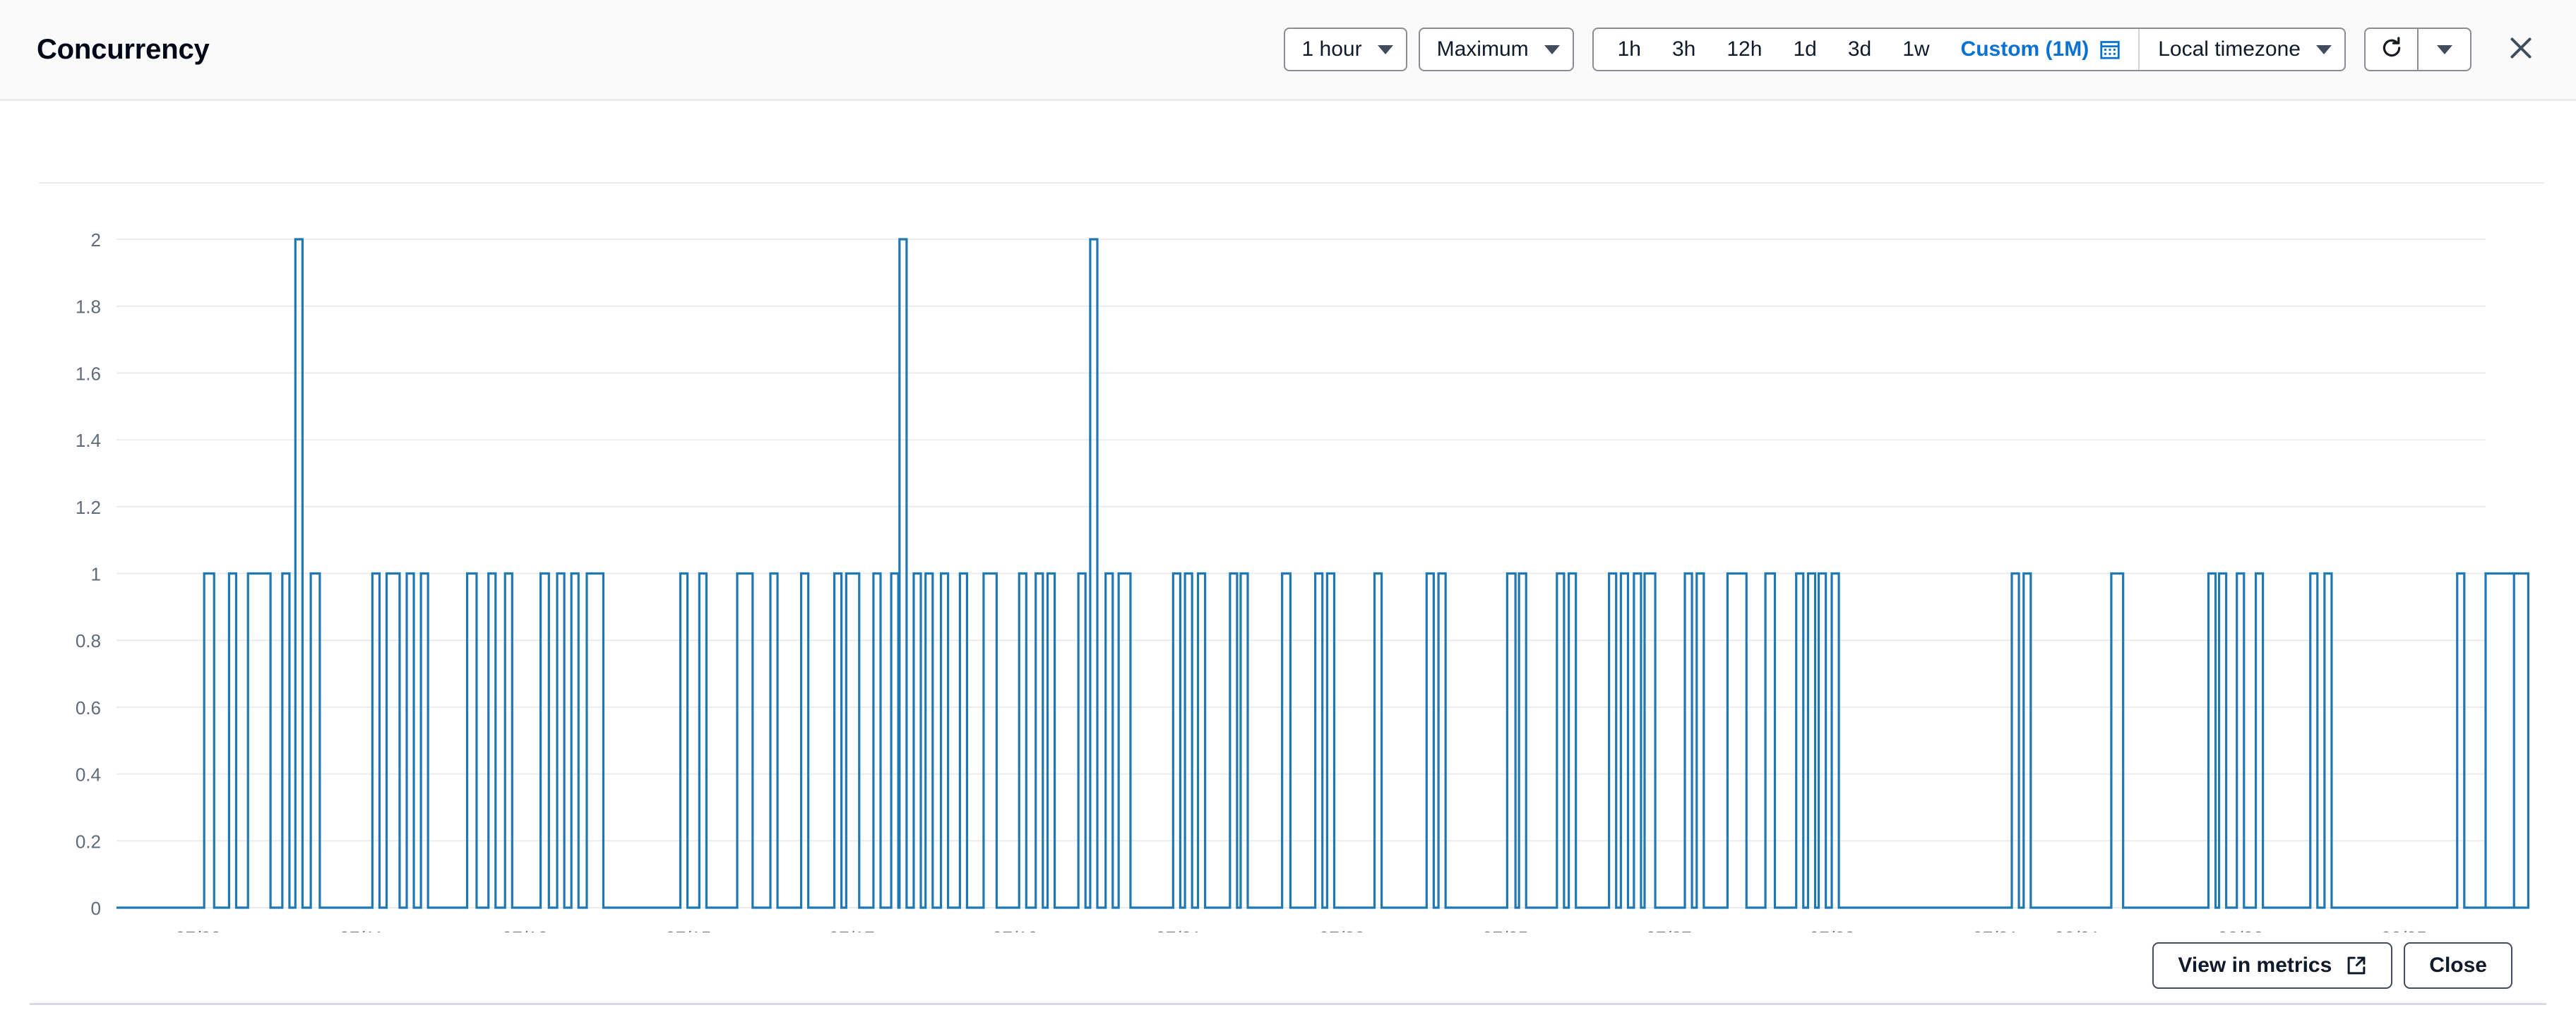 The width and height of the screenshot is (2576, 1022). Describe the element at coordinates (96, 908) in the screenshot. I see `y-axis-tick-label: 0` at that location.